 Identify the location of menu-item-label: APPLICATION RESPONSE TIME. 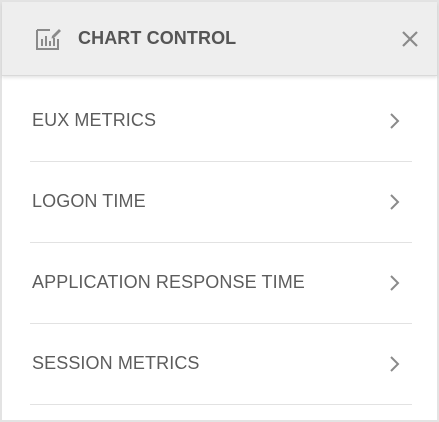
(168, 282).